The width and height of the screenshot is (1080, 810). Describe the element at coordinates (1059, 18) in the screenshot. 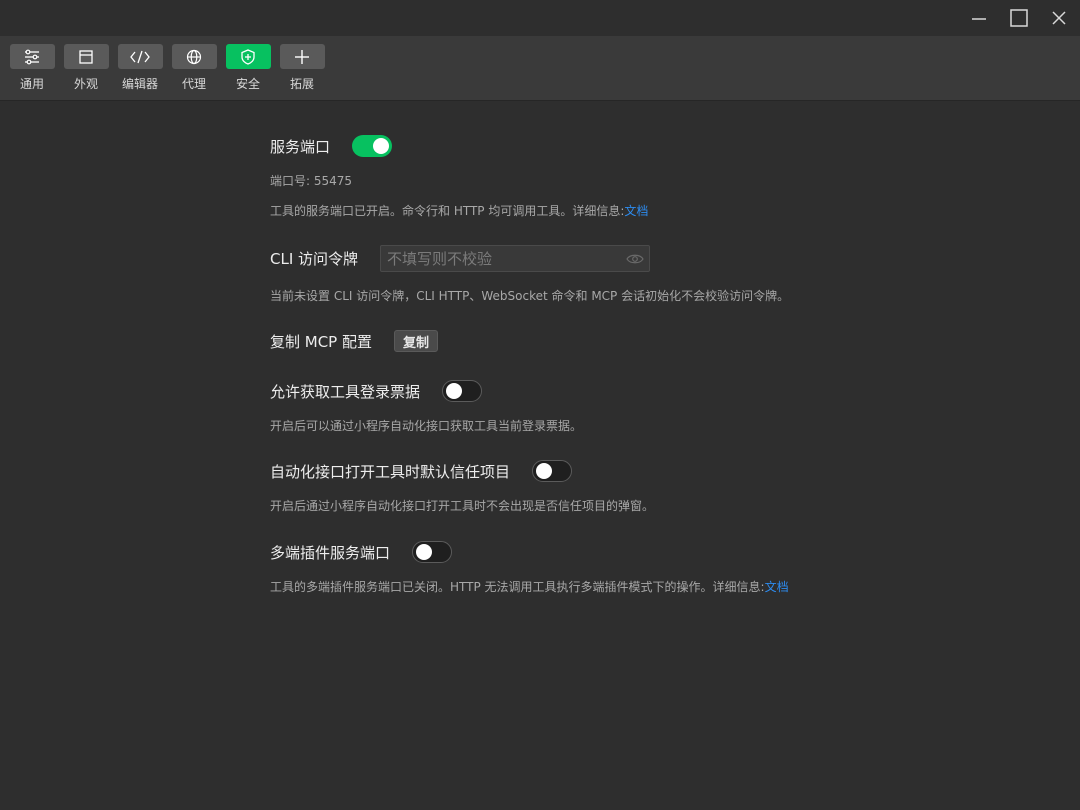

I see `close-icon` at that location.